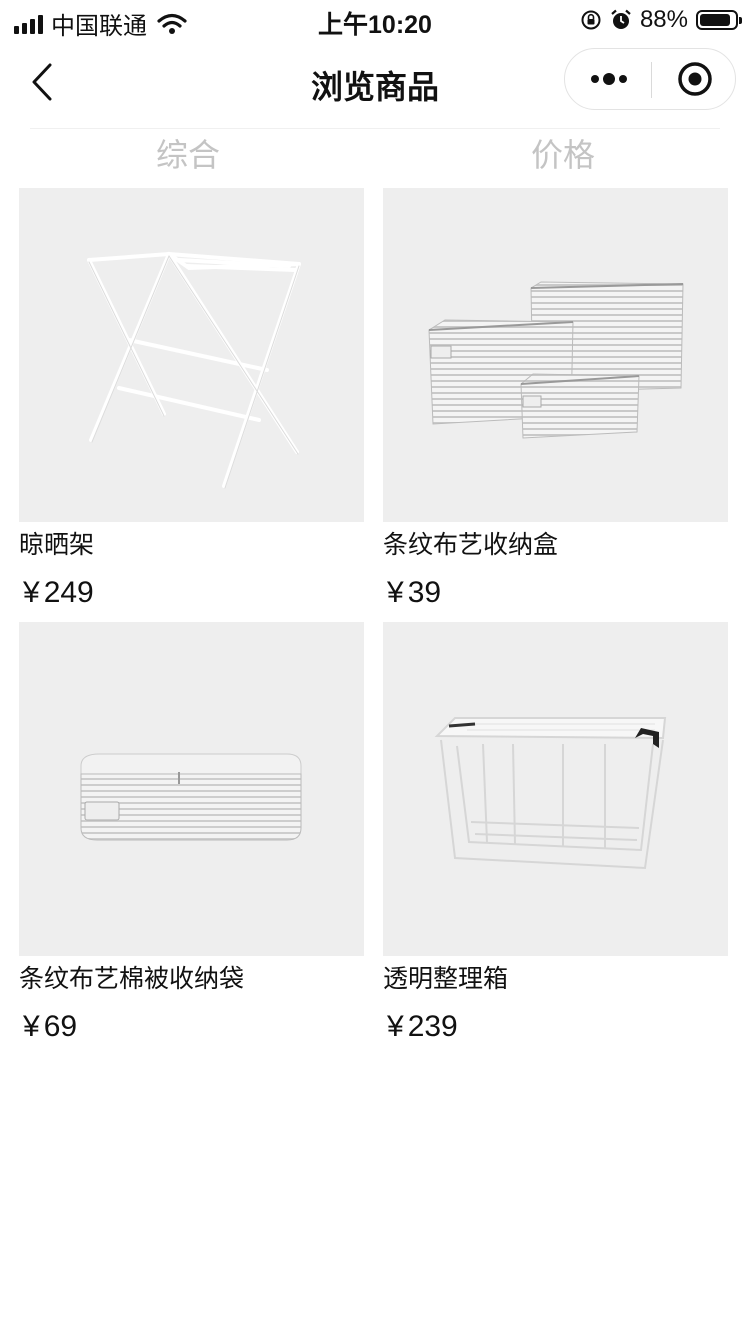 This screenshot has height=1334, width=750. I want to click on price-value: 239, so click(432, 1026).